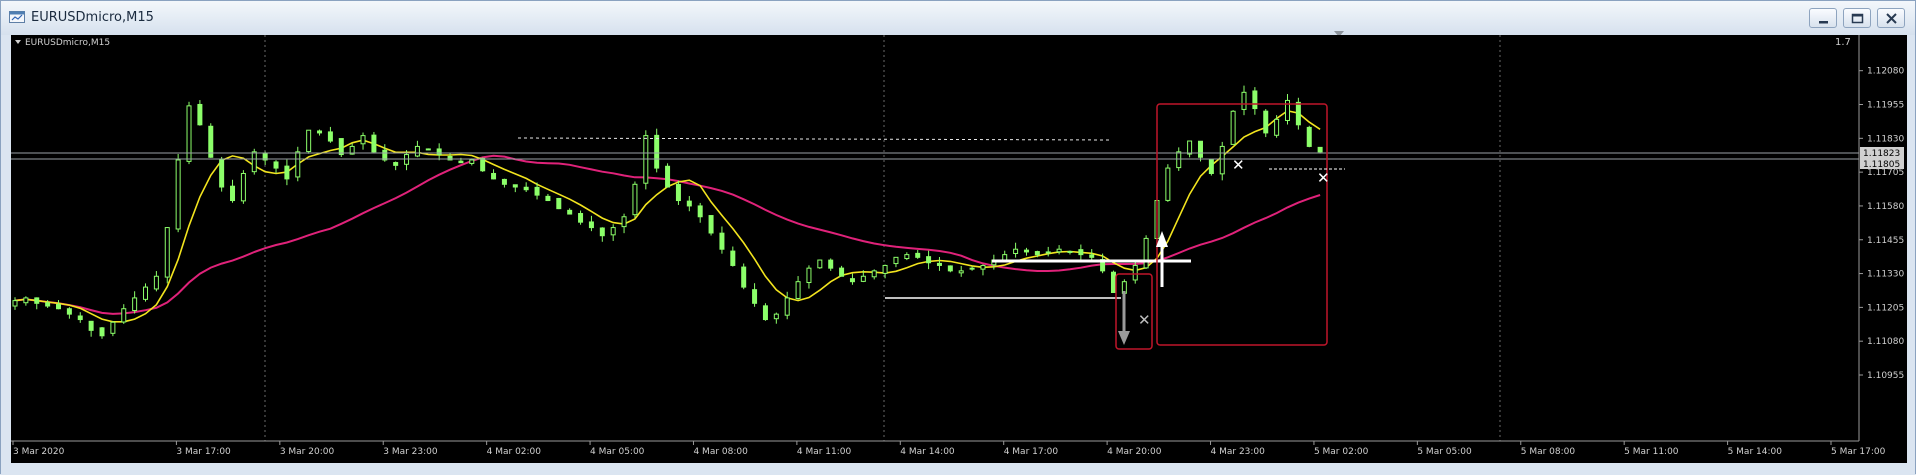 Image resolution: width=1916 pixels, height=475 pixels. What do you see at coordinates (1548, 452) in the screenshot?
I see `x-tick-label: 5 Mar 08:00` at bounding box center [1548, 452].